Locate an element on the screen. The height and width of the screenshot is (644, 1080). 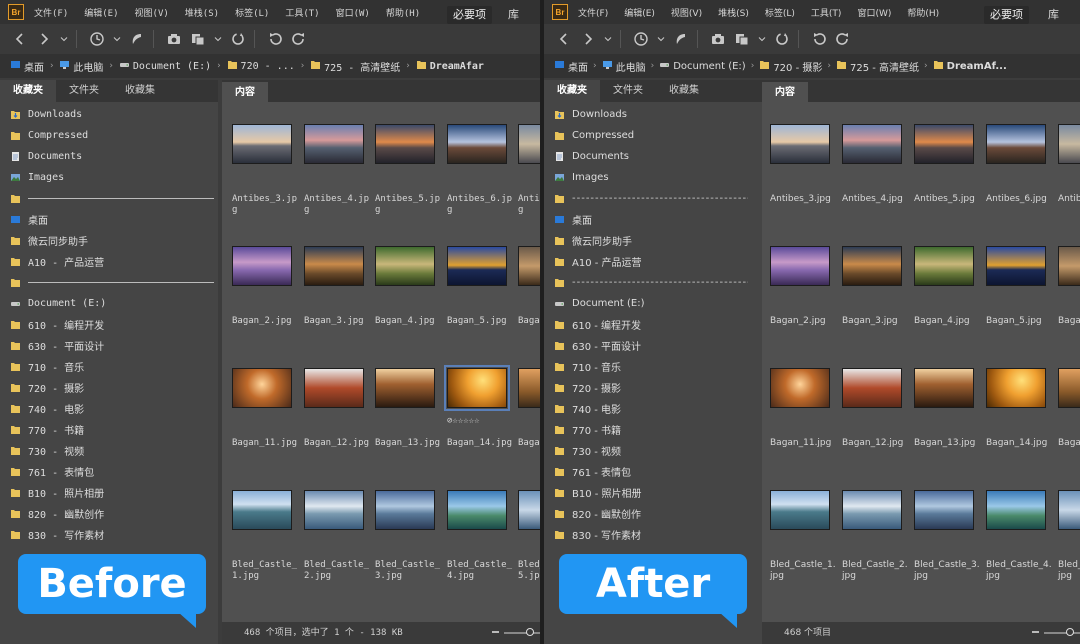
thumbnail-item: Antibes_3.jpg is located at coordinates (801, 157).